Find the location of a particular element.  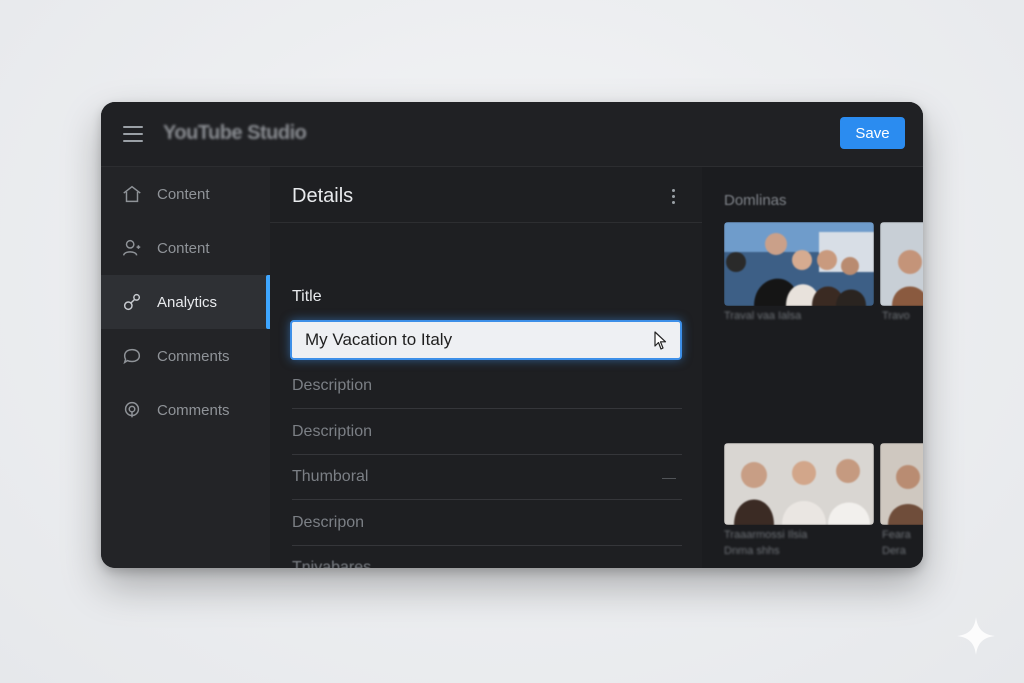

more-options-icon is located at coordinates (673, 197).